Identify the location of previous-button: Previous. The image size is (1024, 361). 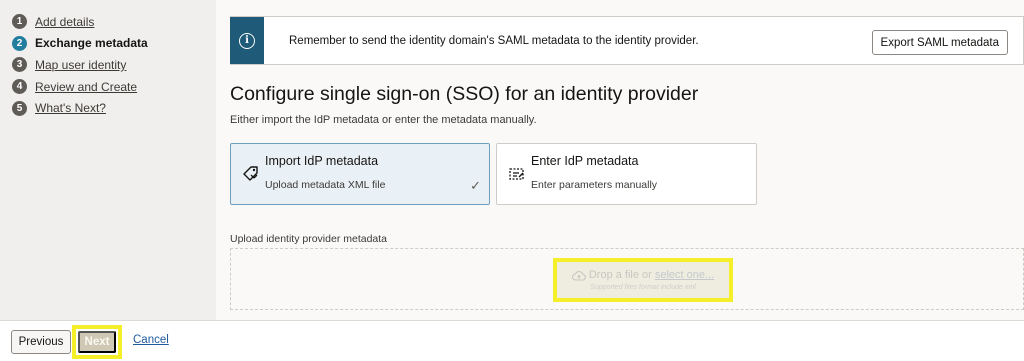
(41, 342).